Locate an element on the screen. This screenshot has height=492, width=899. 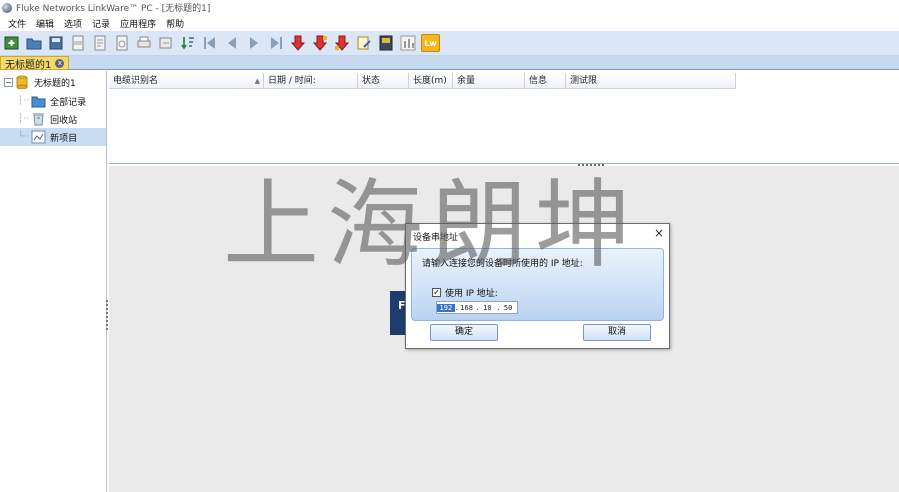
use-ip-checkbox: ✓ is located at coordinates (436, 292).